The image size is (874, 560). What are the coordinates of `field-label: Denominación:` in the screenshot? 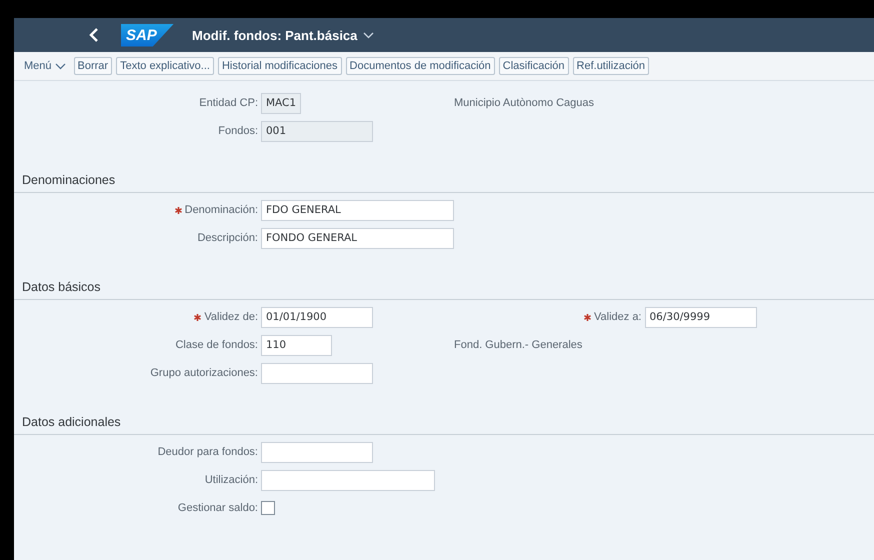 It's located at (221, 210).